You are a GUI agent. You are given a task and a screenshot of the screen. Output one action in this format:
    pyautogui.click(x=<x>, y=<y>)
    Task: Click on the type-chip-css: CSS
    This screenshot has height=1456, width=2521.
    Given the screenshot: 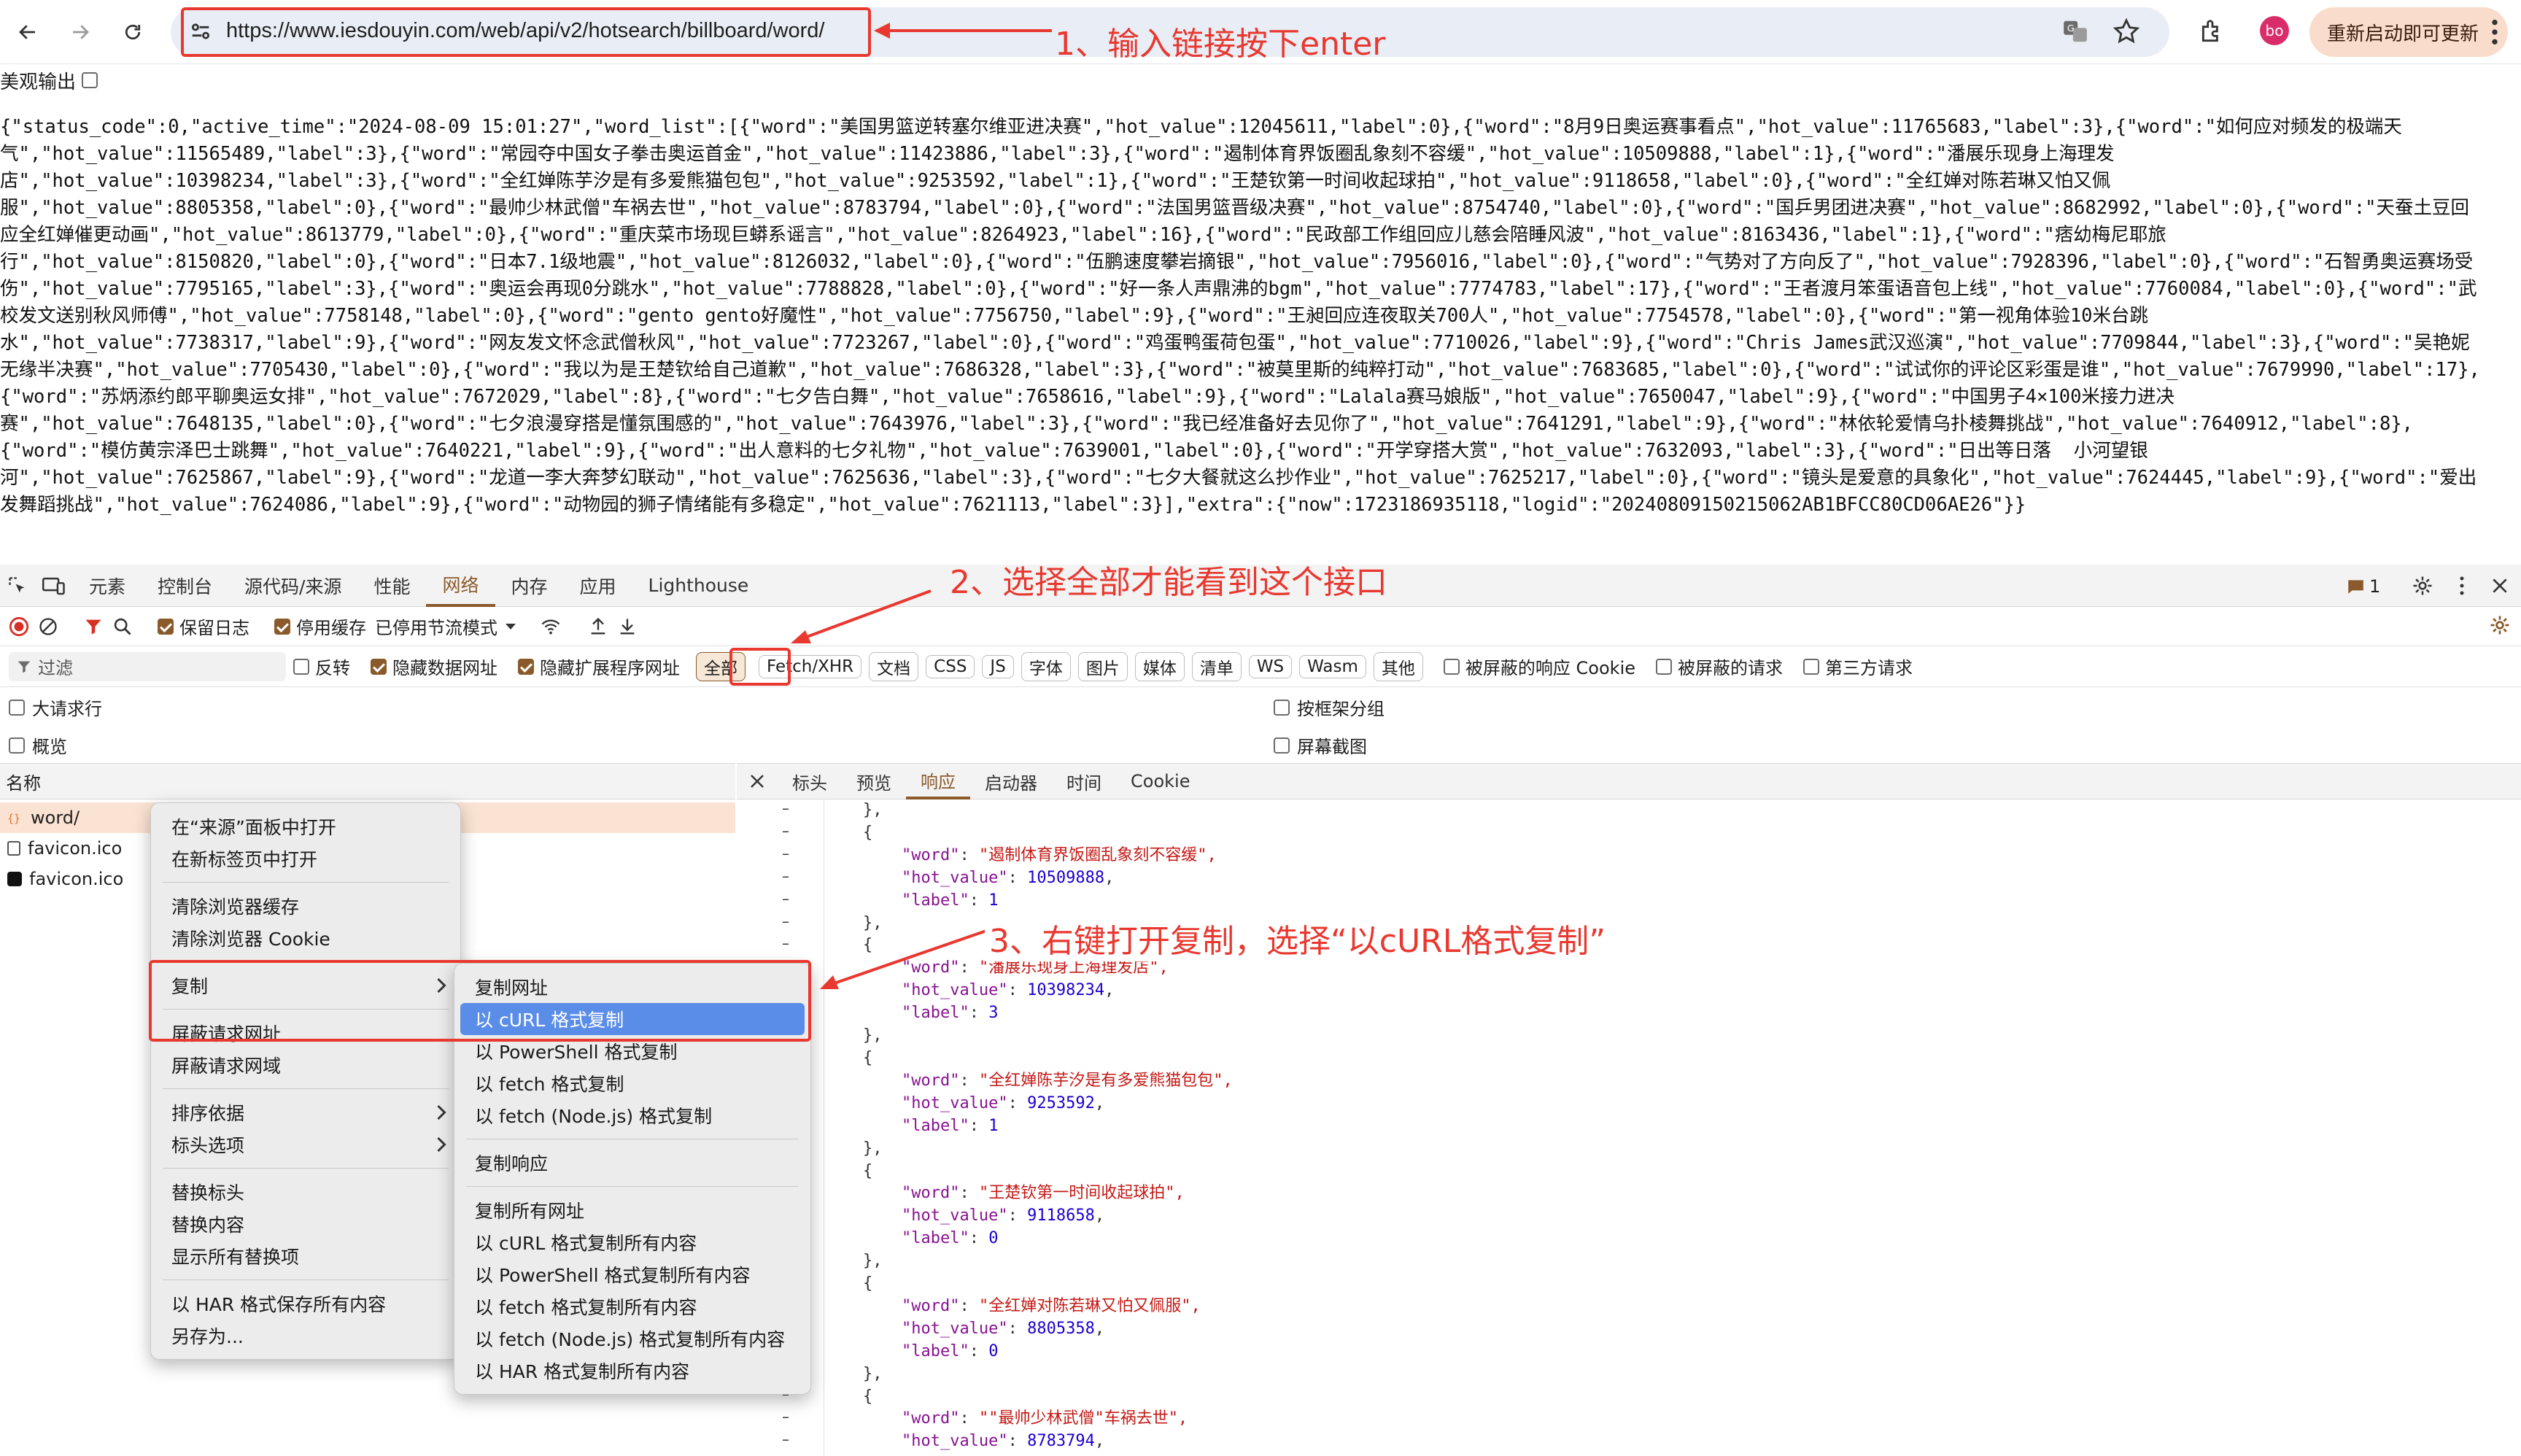 What is the action you would take?
    pyautogui.click(x=950, y=666)
    